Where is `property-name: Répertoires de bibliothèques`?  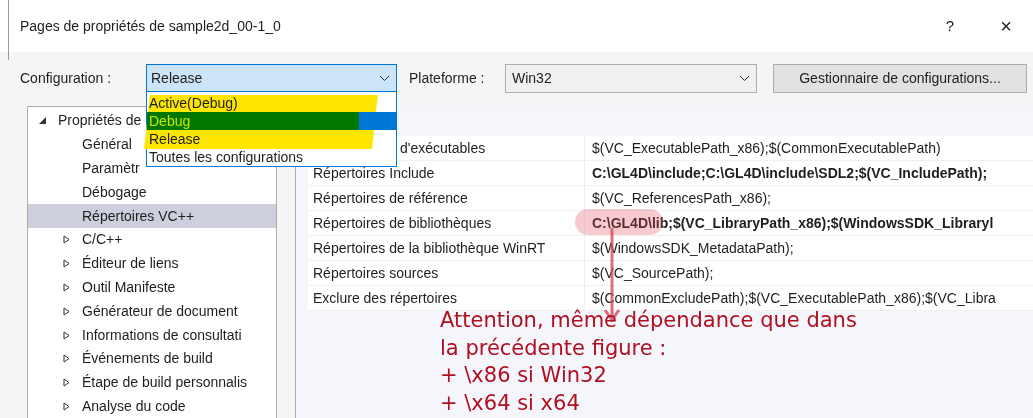
property-name: Répertoires de bibliothèques is located at coordinates (446, 223).